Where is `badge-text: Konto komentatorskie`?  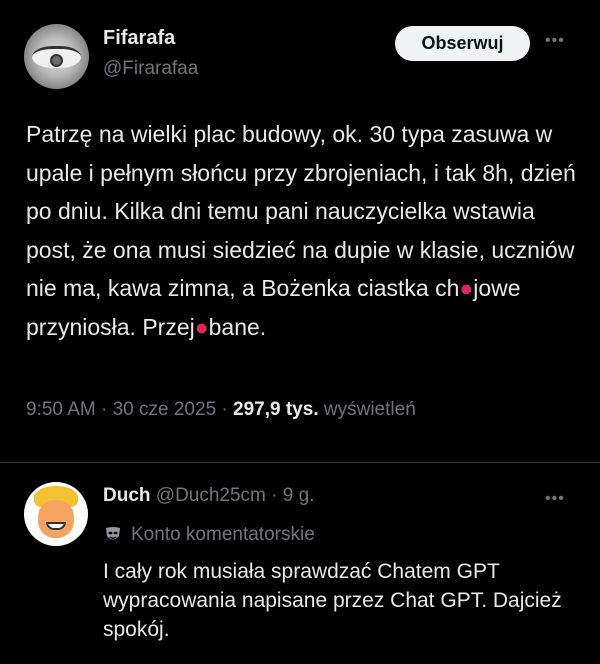 badge-text: Konto komentatorskie is located at coordinates (223, 534).